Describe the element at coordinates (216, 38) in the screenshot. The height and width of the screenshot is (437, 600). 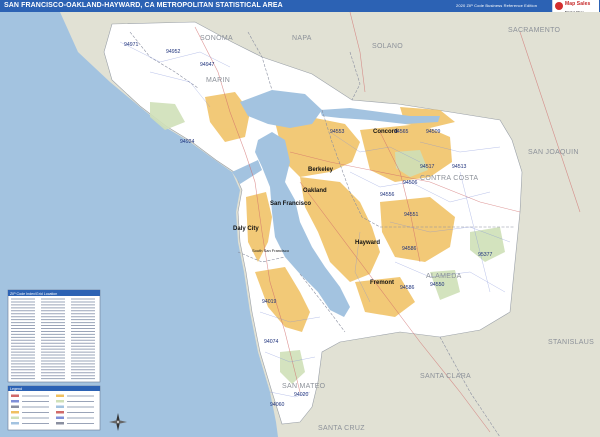
I see `county-label-sonoma: SONOMA` at that location.